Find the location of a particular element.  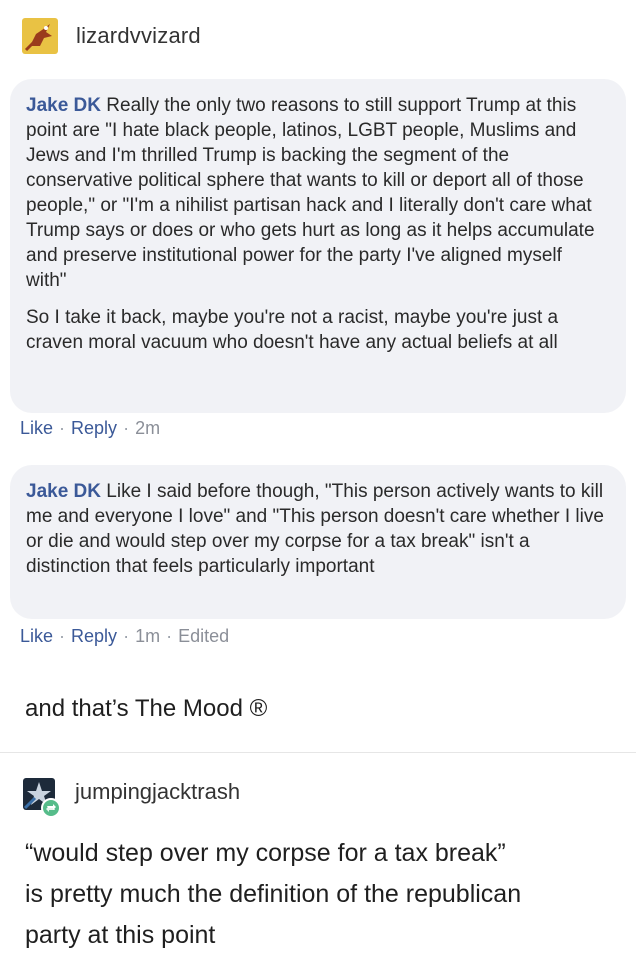

comment-timestamp: 2m is located at coordinates (147, 428).